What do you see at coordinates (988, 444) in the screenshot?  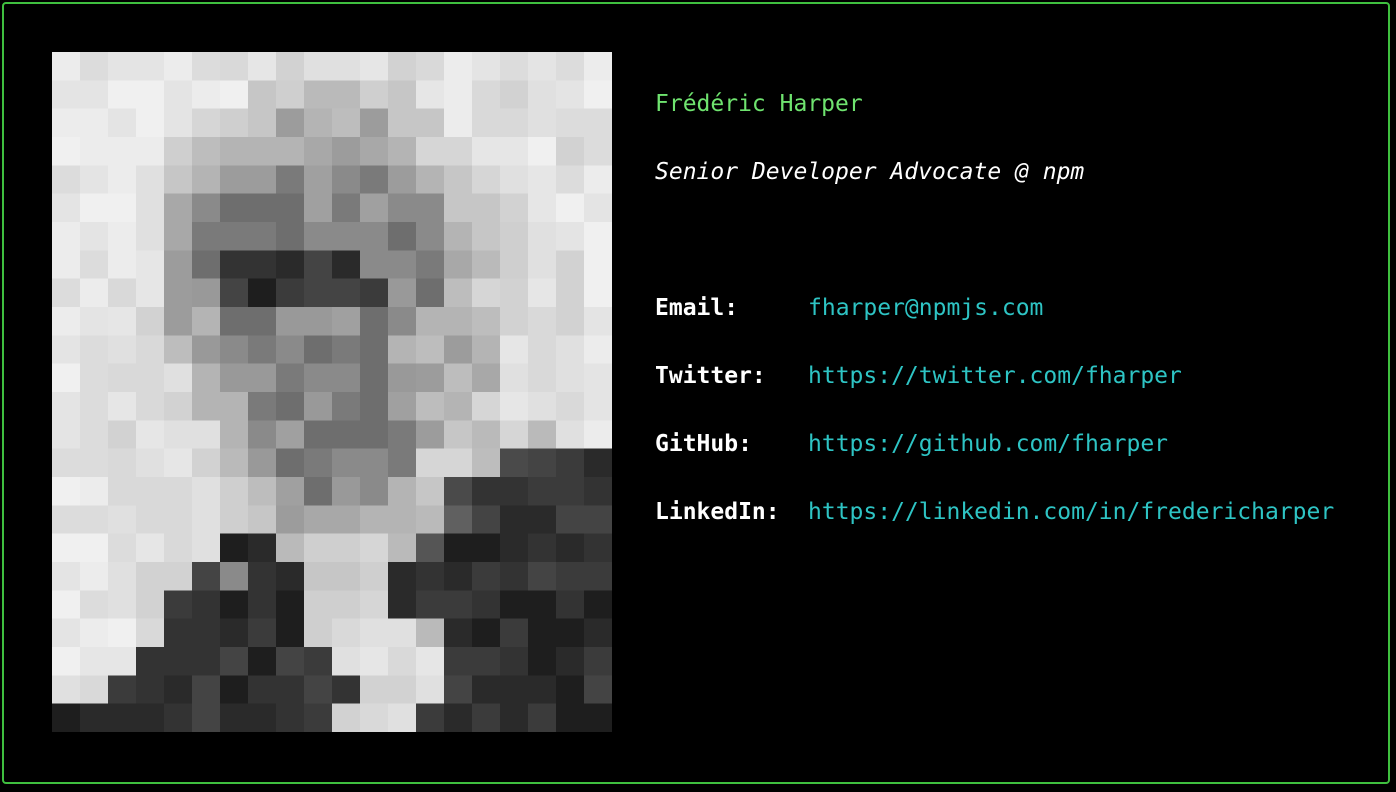 I see `github-link: https://github.com/fharper` at bounding box center [988, 444].